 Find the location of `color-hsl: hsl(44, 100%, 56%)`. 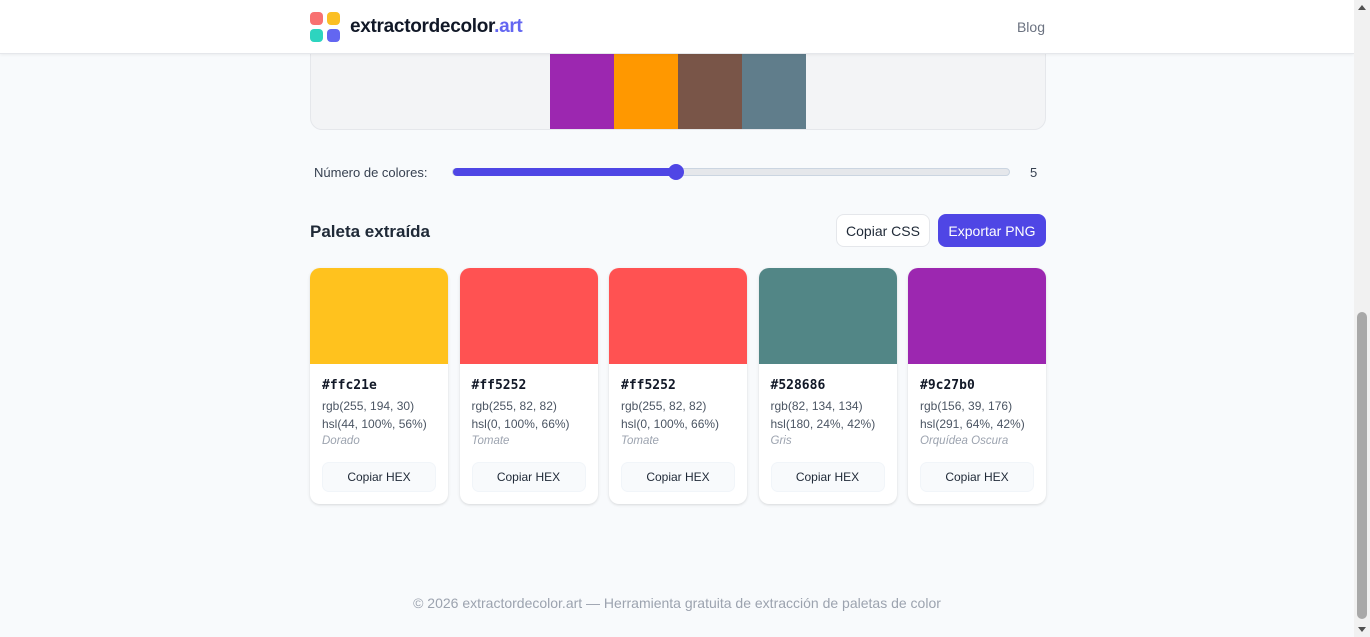

color-hsl: hsl(44, 100%, 56%) is located at coordinates (374, 424).